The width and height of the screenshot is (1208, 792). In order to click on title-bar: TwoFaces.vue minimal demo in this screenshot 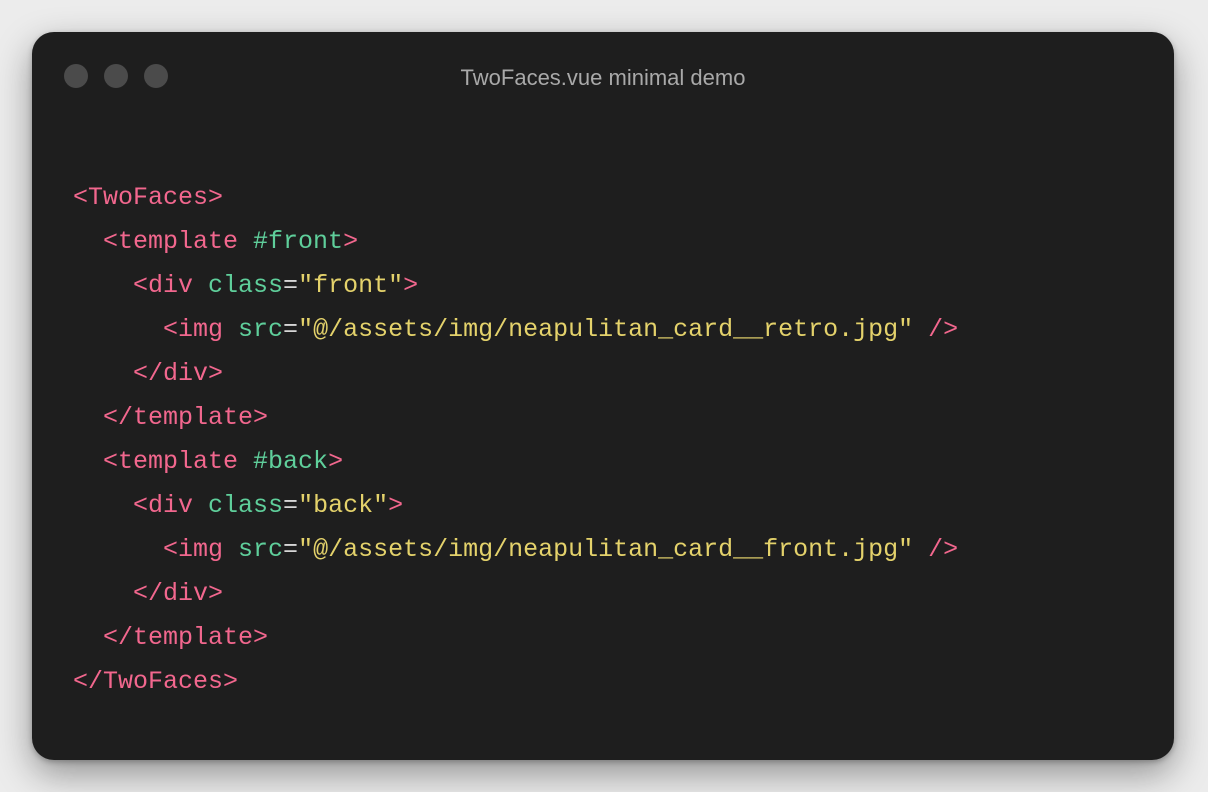, I will do `click(603, 77)`.